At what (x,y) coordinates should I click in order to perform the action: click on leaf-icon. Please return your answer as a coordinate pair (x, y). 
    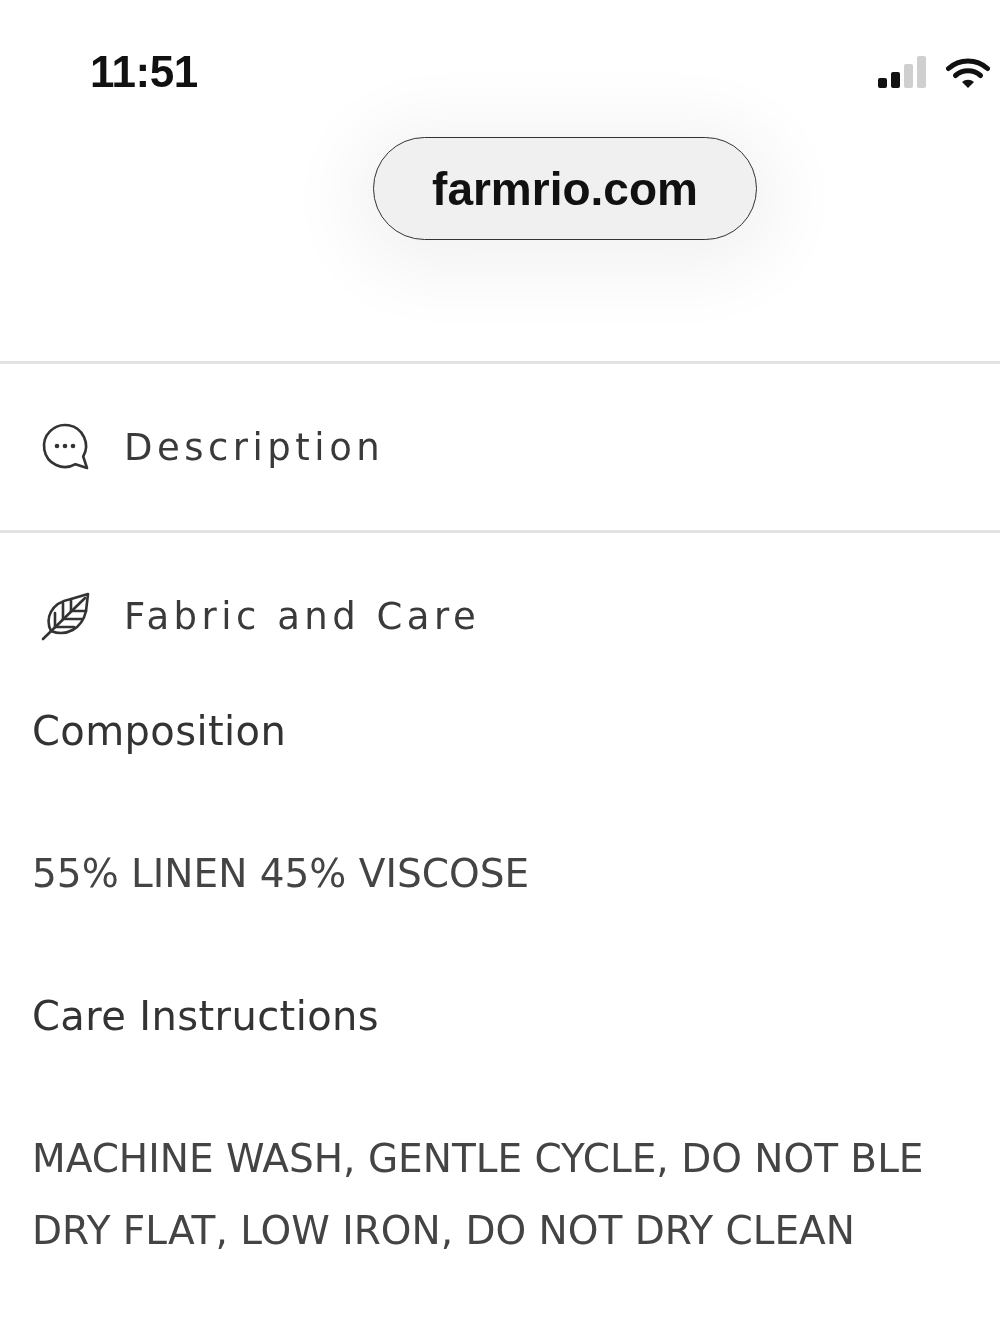
    Looking at the image, I should click on (66, 616).